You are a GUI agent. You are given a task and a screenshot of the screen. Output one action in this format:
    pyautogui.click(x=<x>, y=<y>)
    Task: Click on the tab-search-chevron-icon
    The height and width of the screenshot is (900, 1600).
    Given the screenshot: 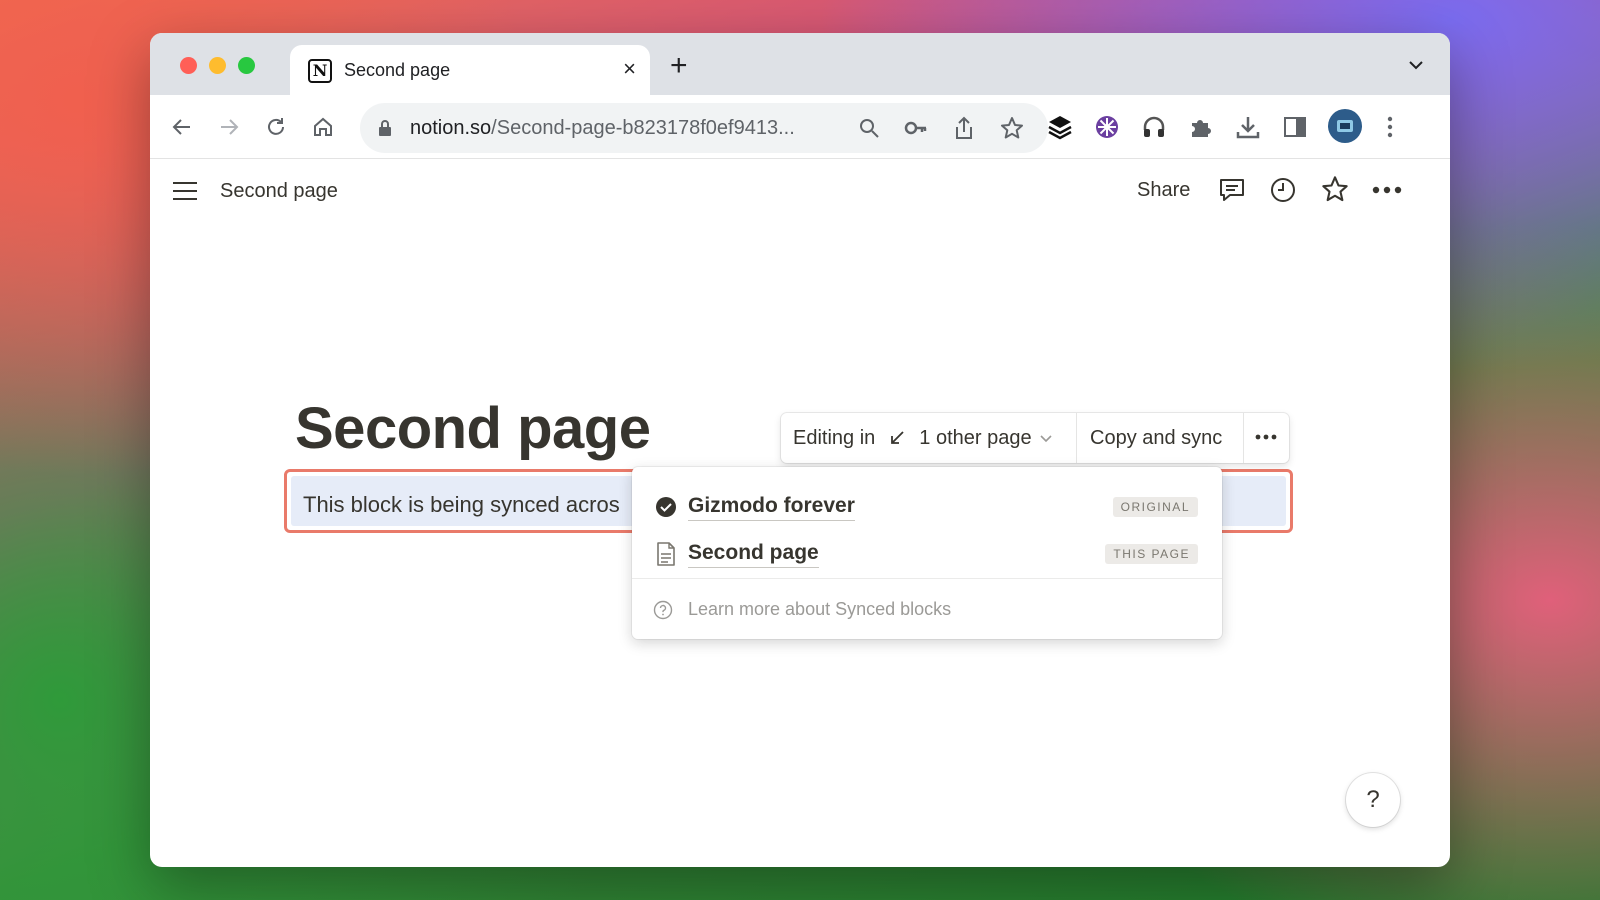 What is the action you would take?
    pyautogui.click(x=1416, y=65)
    